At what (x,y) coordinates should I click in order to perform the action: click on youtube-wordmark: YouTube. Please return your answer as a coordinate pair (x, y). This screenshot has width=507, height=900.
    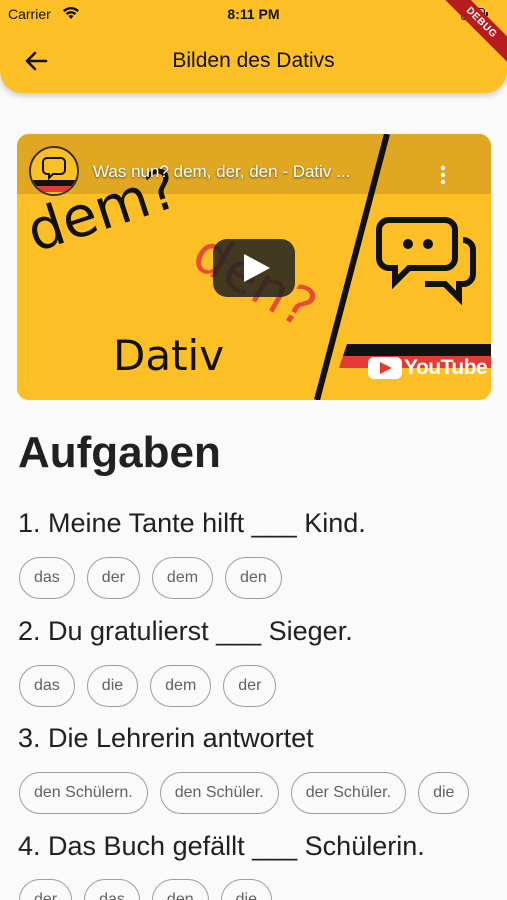
    Looking at the image, I should click on (446, 367).